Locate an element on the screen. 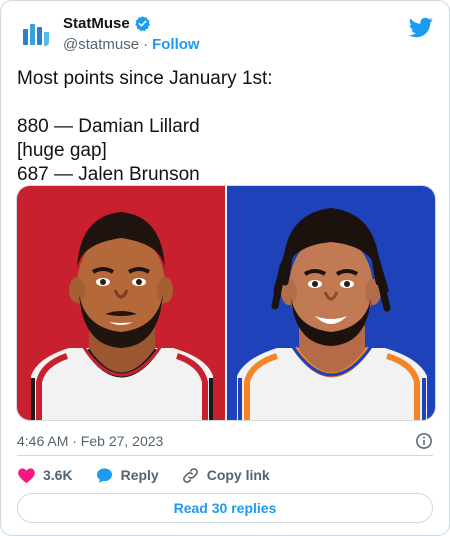 Image resolution: width=450 pixels, height=536 pixels. copy-link-button: Copy link is located at coordinates (225, 475).